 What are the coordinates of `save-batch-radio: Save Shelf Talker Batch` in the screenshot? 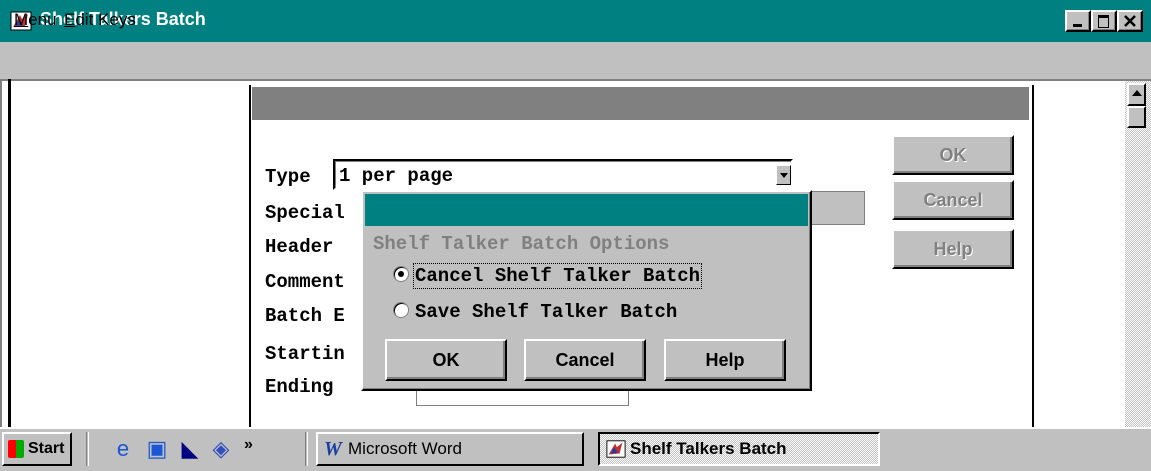 It's located at (535, 312).